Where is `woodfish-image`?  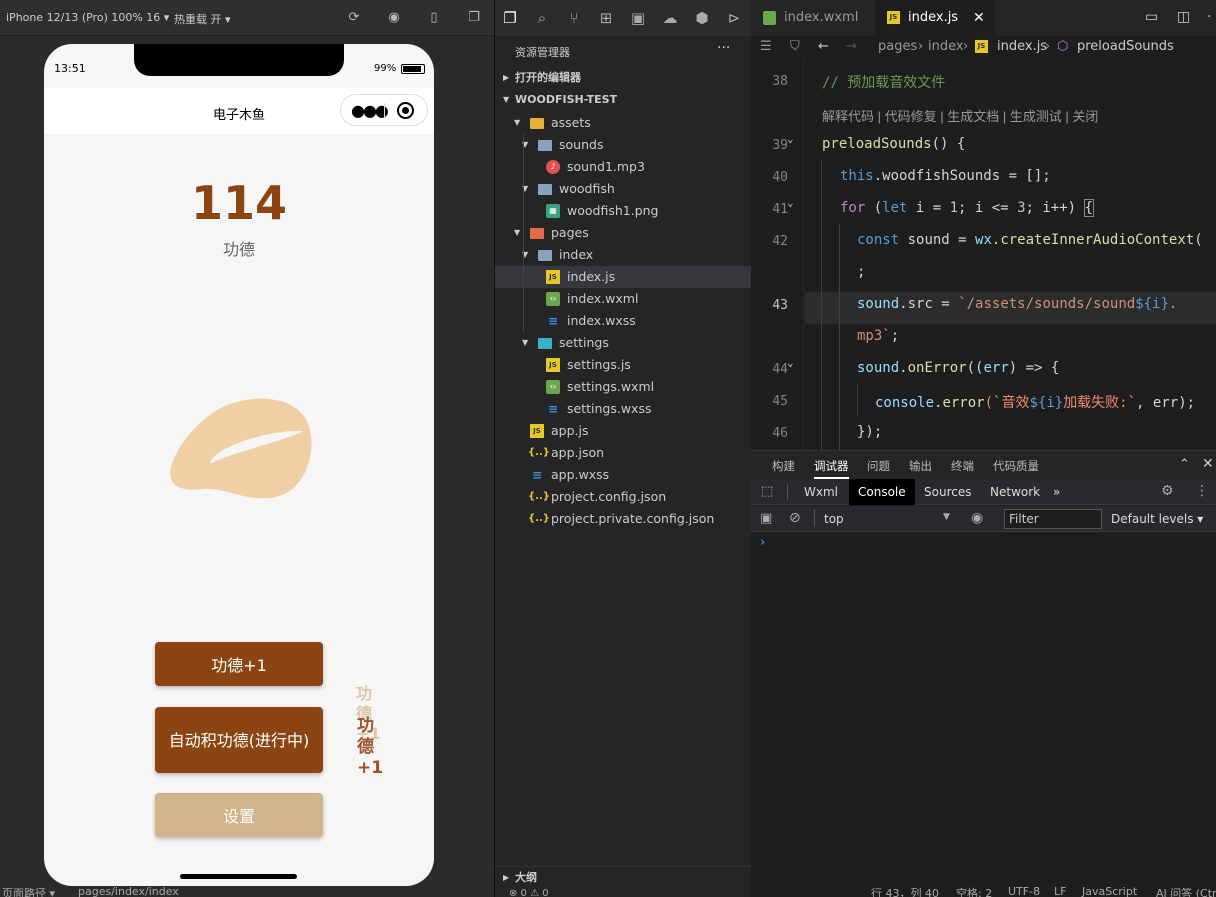
woodfish-image is located at coordinates (239, 446).